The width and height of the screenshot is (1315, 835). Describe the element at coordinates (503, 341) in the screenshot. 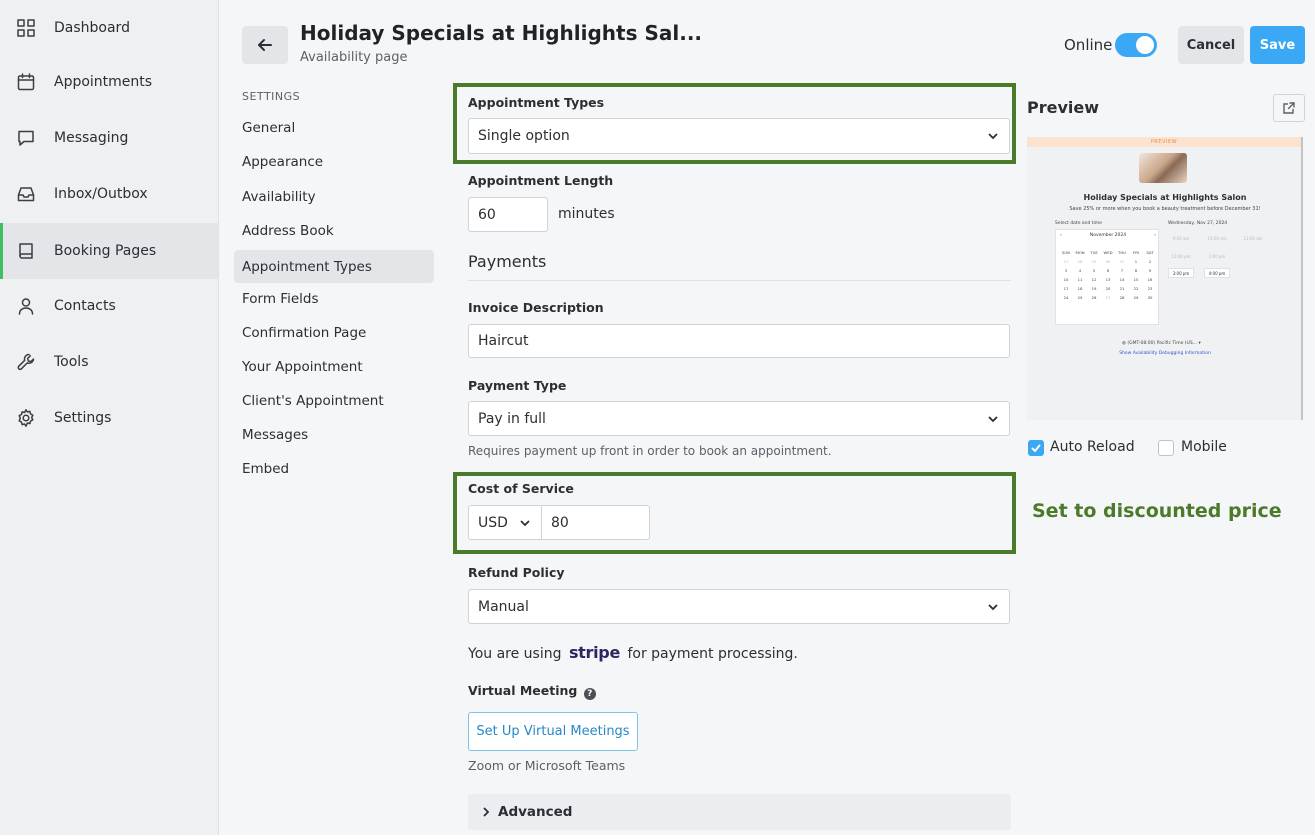

I see `invoice-description-value: Haircut` at that location.